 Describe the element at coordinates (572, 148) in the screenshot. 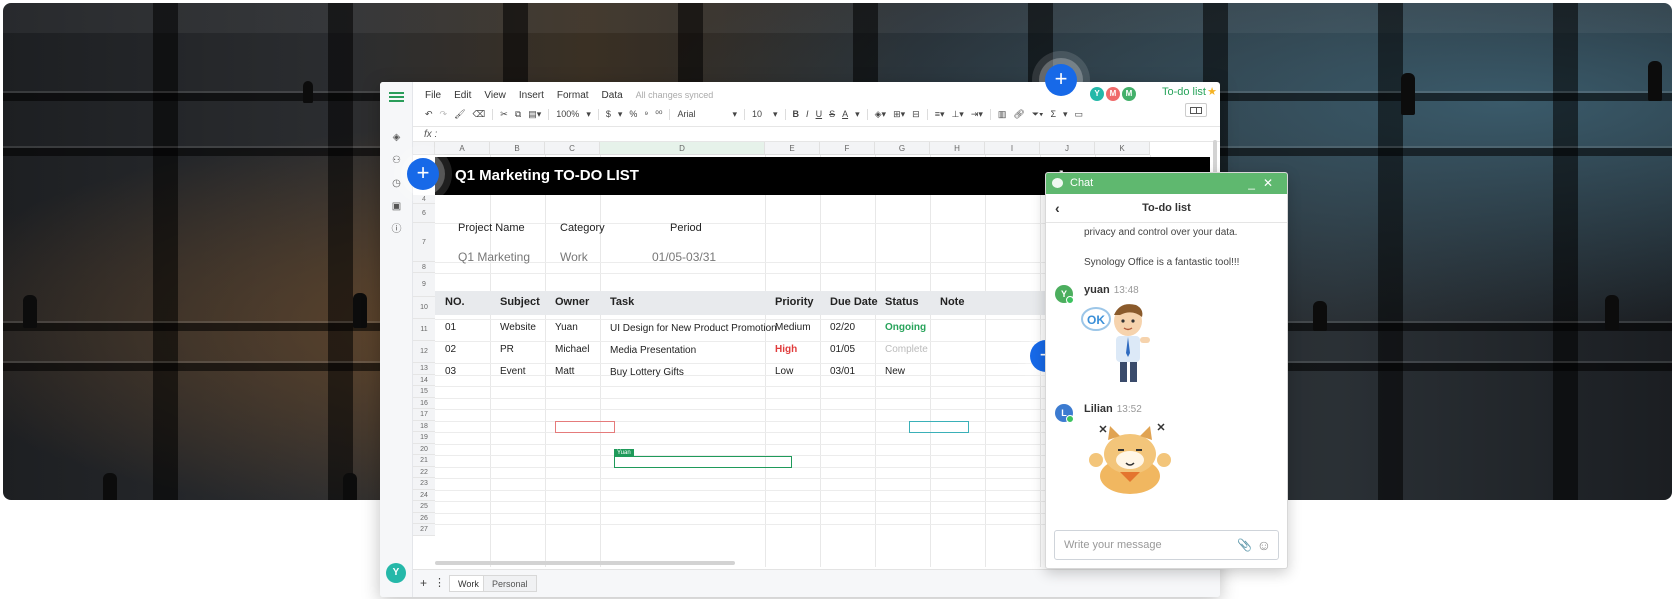

I see `column-header: C` at that location.